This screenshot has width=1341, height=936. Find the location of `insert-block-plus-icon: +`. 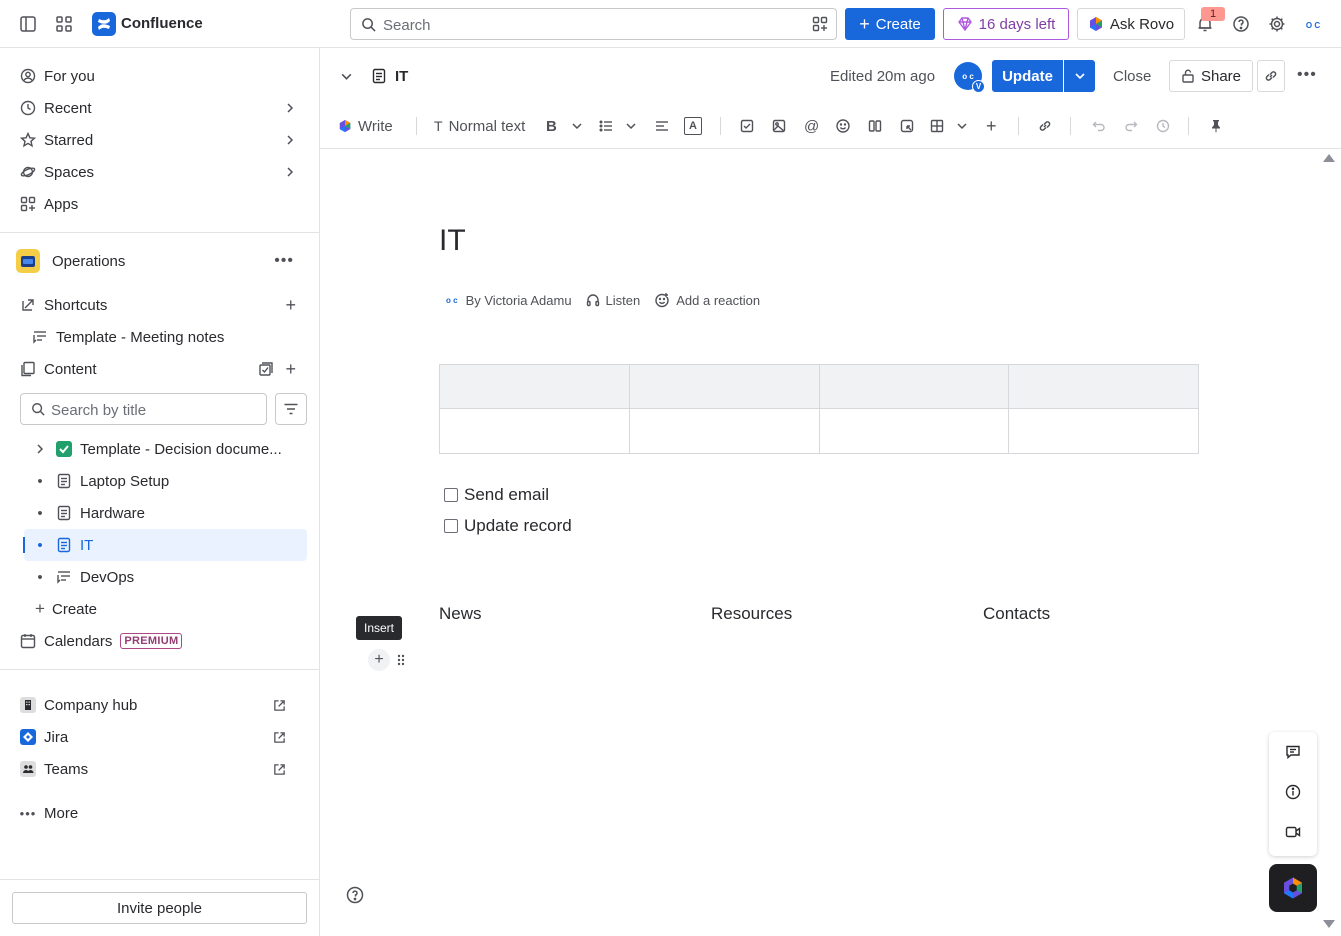

insert-block-plus-icon: + is located at coordinates (379, 660).